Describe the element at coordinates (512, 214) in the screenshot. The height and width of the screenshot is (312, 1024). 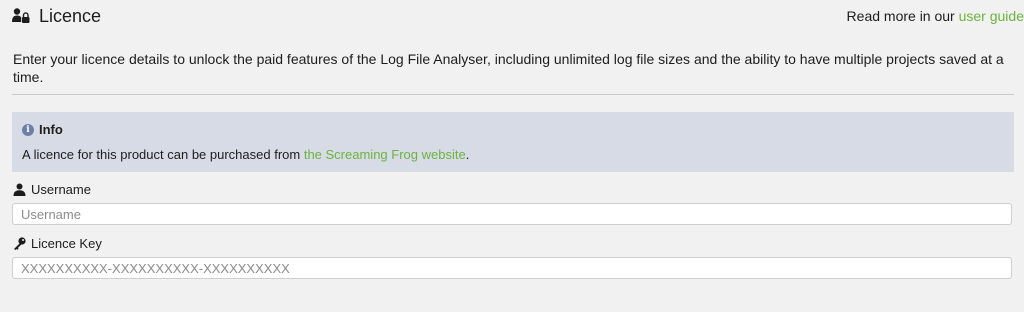
I see `username-input` at that location.